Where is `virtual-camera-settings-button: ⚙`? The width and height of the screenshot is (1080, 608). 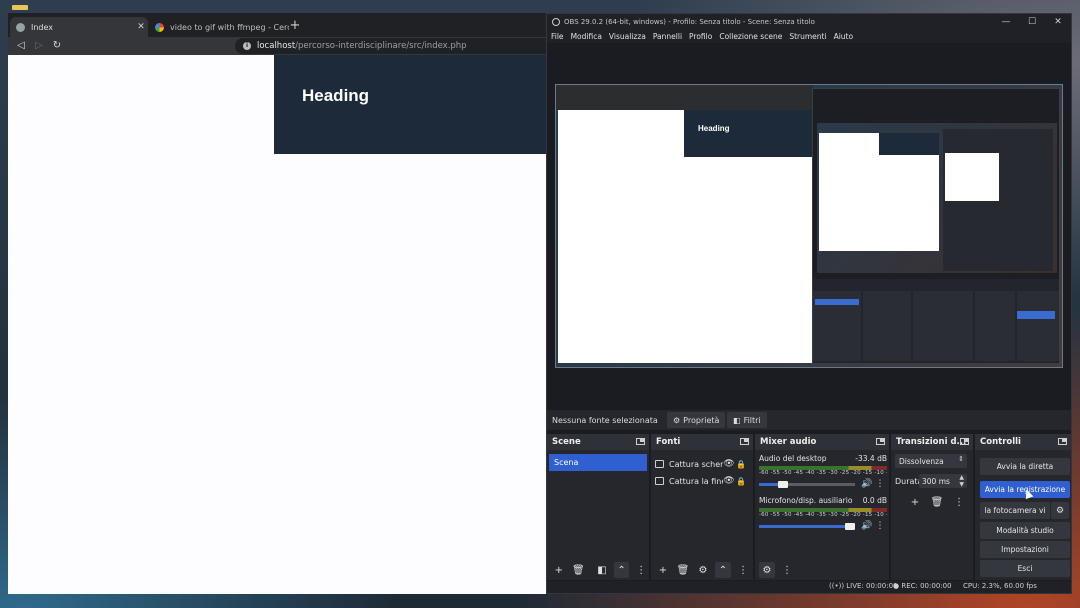 virtual-camera-settings-button: ⚙ is located at coordinates (1060, 510).